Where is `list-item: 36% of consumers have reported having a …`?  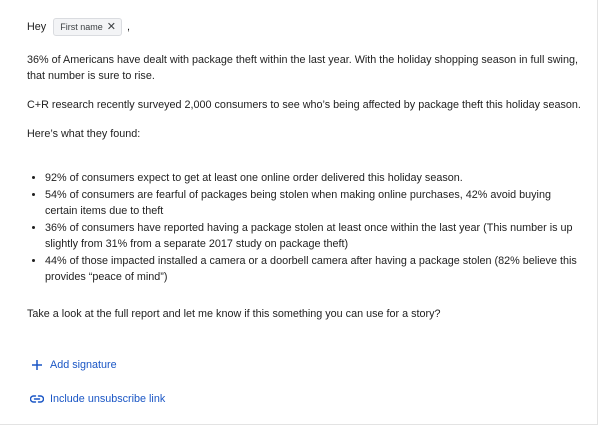 list-item: 36% of consumers have reported having a … is located at coordinates (315, 236).